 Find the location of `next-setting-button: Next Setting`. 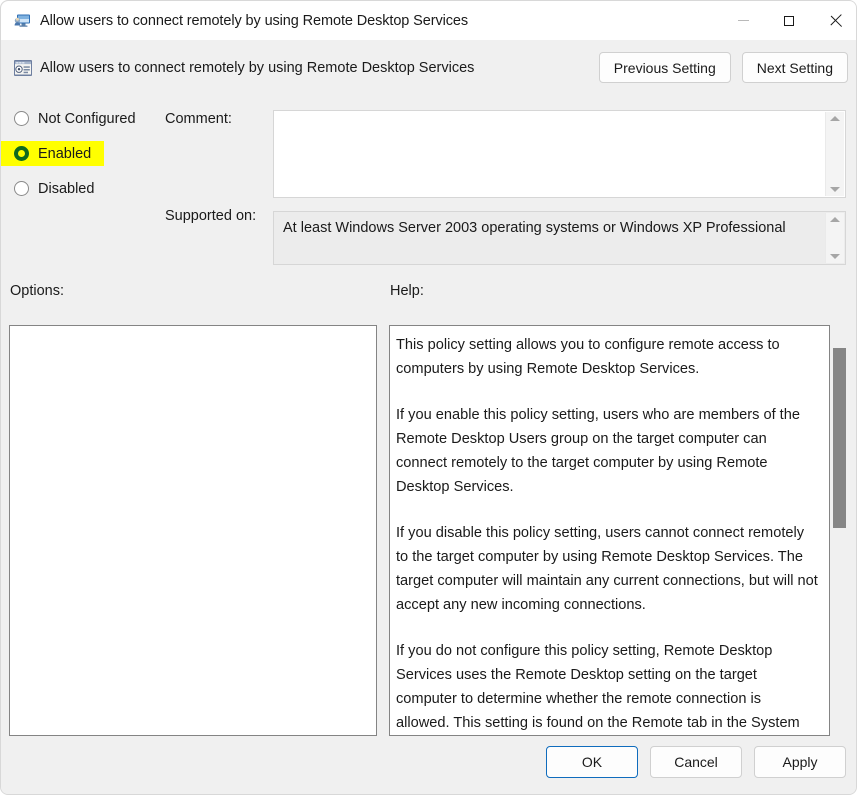

next-setting-button: Next Setting is located at coordinates (794, 67).